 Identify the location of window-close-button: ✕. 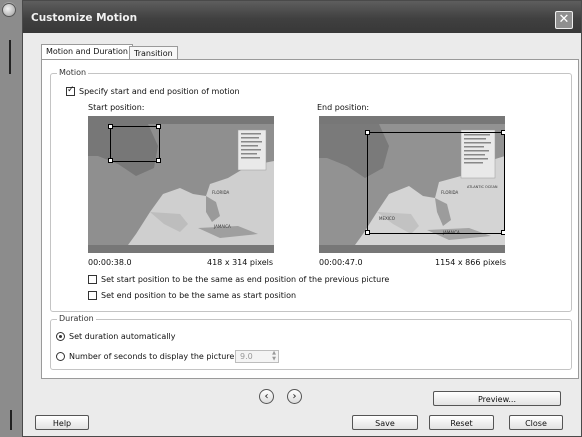
(564, 20).